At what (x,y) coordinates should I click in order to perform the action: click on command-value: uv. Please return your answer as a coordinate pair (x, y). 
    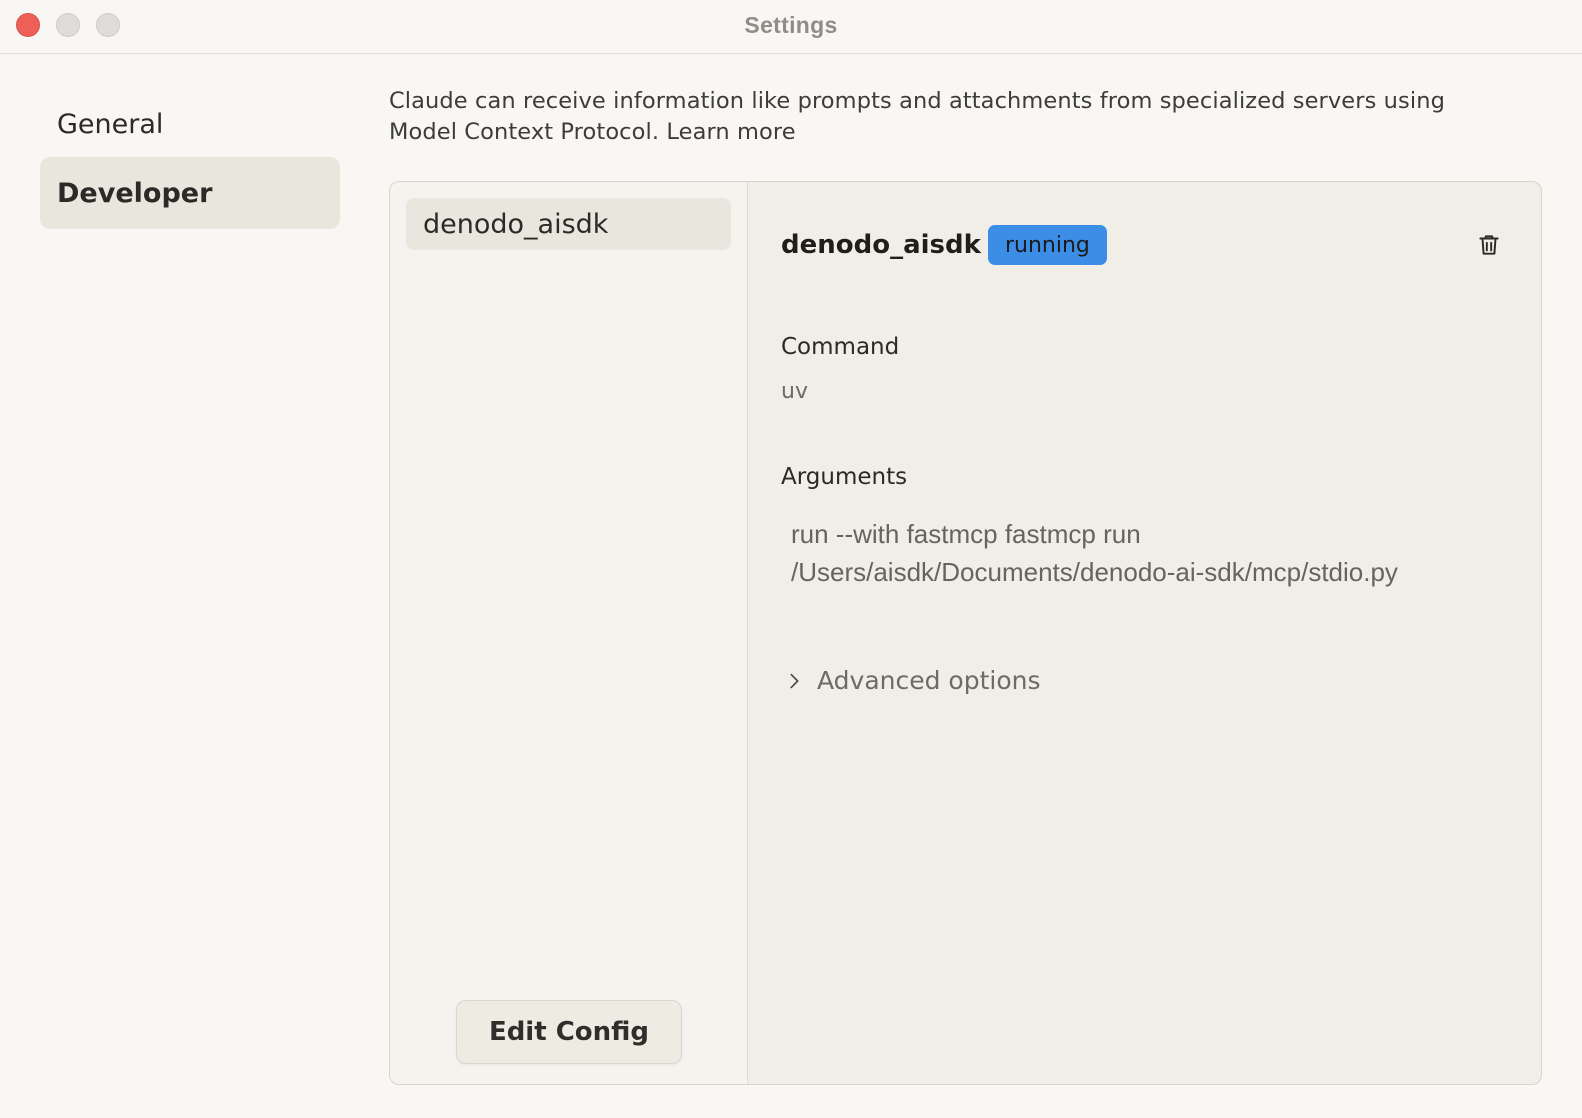
    Looking at the image, I should click on (794, 391).